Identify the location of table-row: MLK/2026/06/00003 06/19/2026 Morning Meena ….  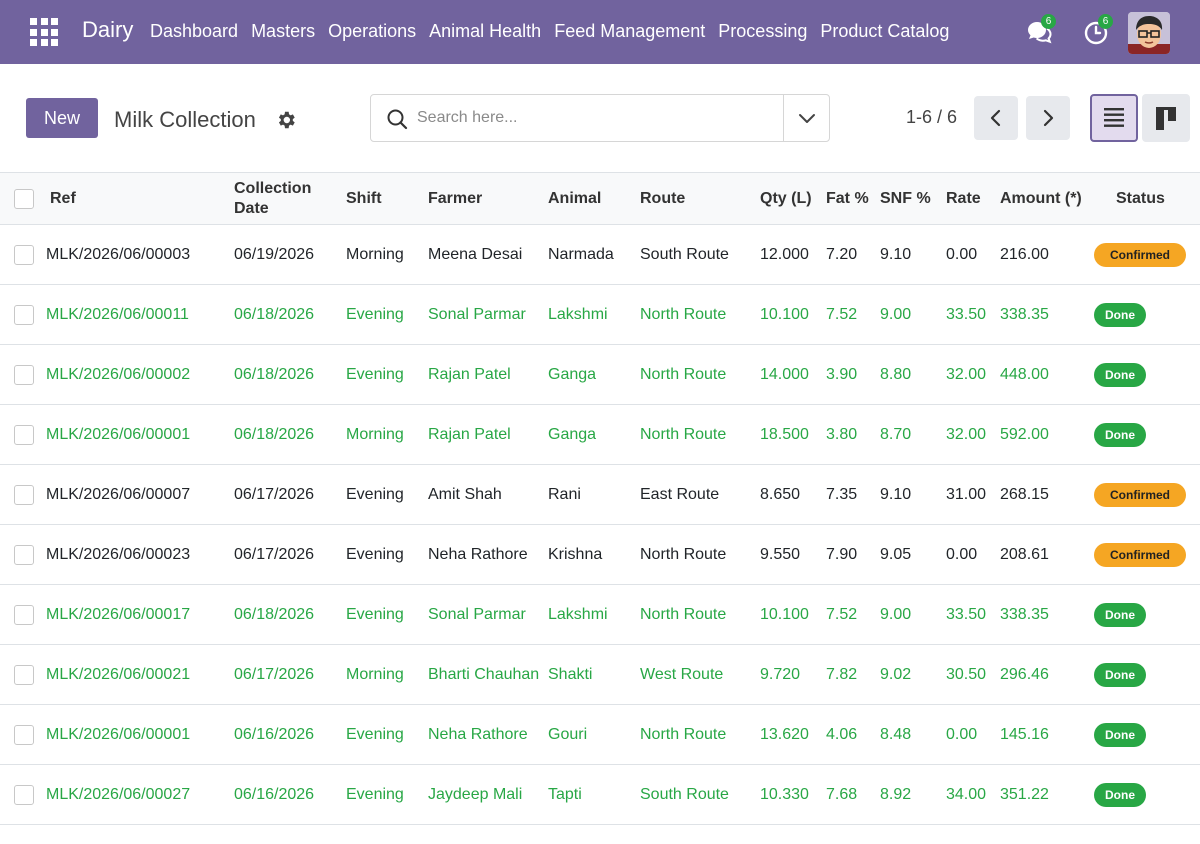
(600, 255).